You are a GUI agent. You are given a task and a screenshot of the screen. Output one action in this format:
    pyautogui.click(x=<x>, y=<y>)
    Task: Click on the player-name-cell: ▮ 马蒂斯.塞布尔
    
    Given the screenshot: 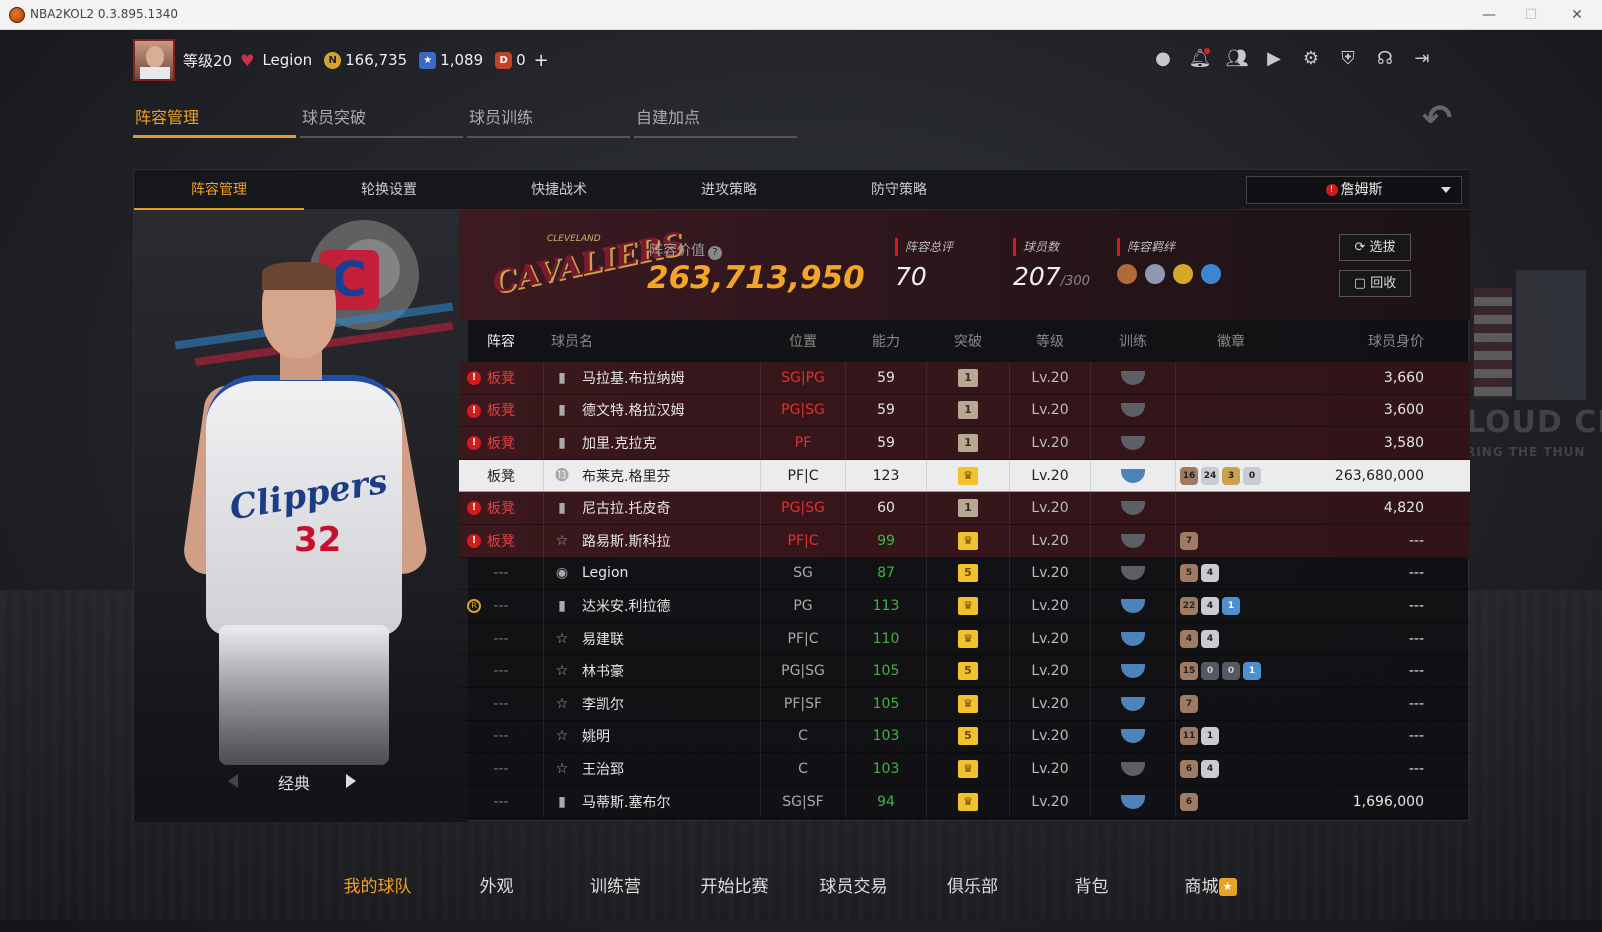 What is the action you would take?
    pyautogui.click(x=652, y=801)
    